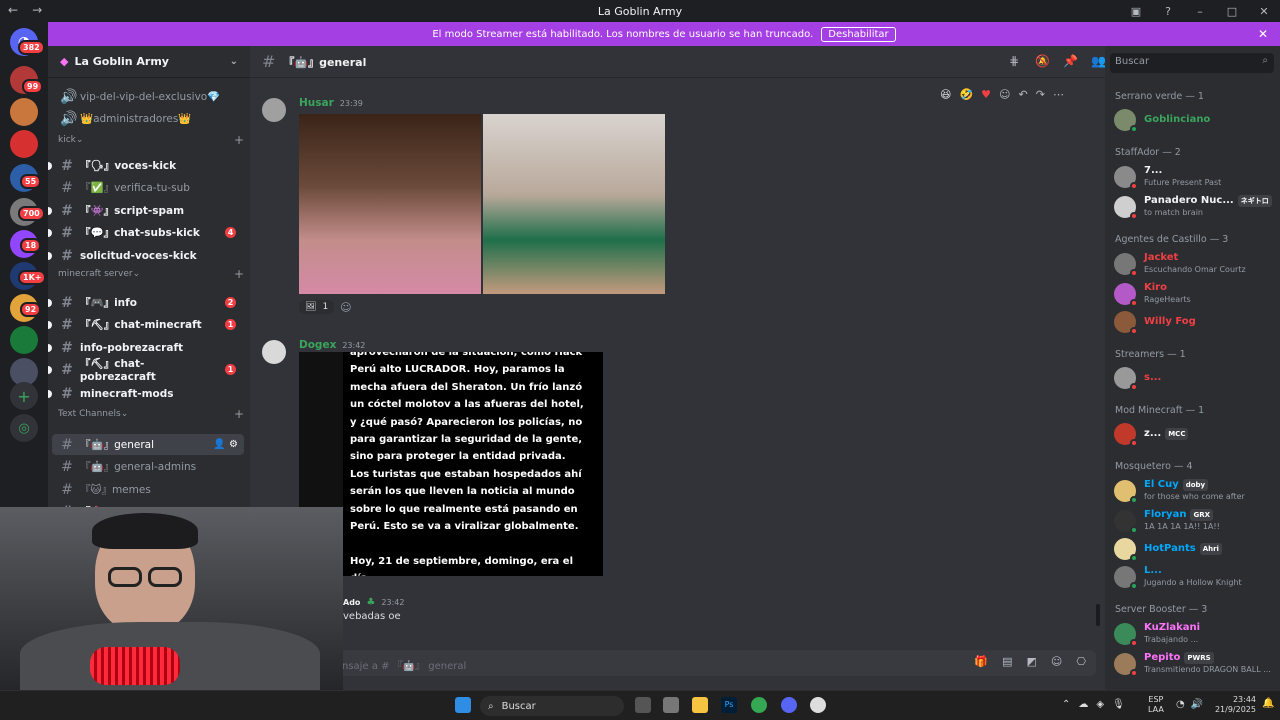  I want to click on volume-icon: 🔊, so click(1197, 704).